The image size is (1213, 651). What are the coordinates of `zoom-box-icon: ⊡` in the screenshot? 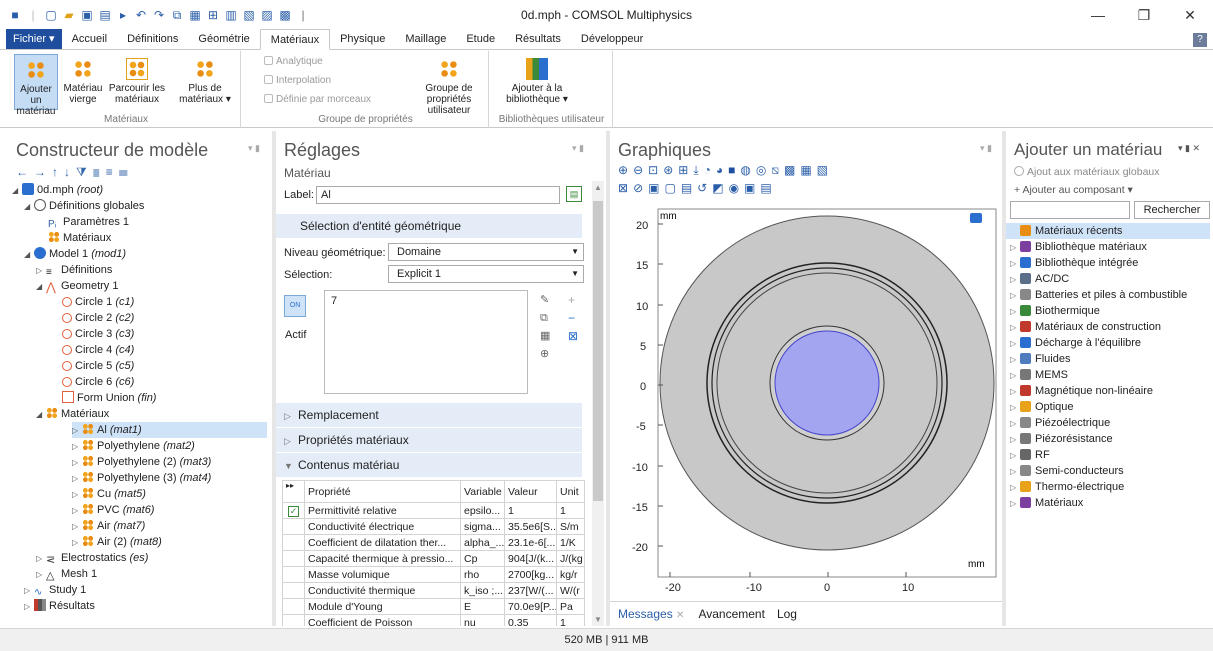 It's located at (655, 170).